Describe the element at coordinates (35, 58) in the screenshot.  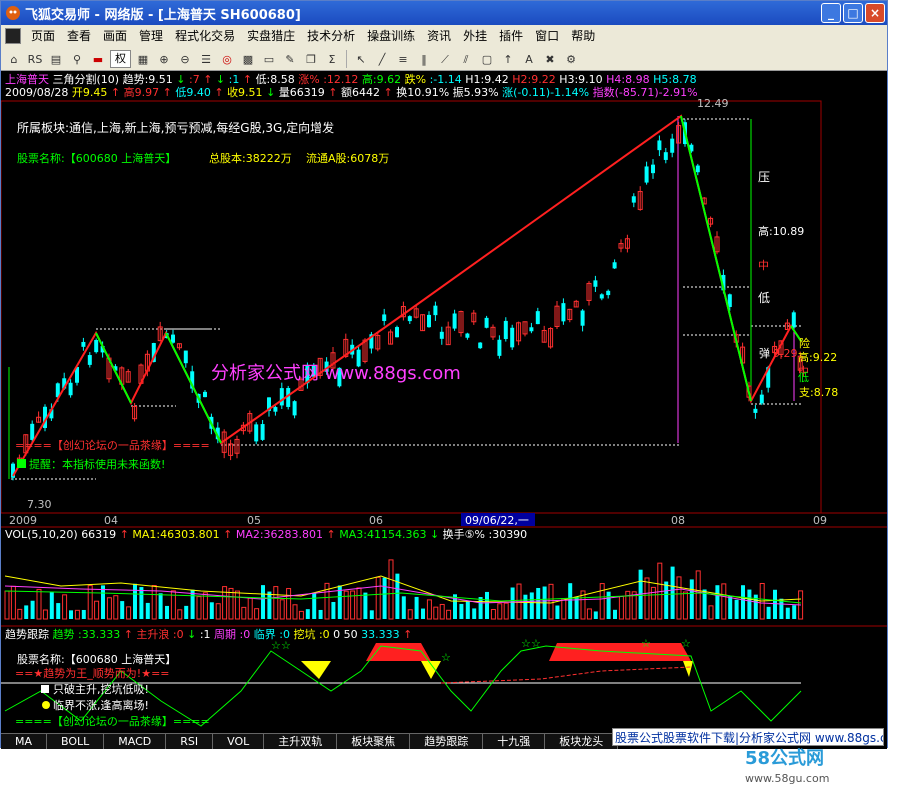
I see `rs-icon: RS` at that location.